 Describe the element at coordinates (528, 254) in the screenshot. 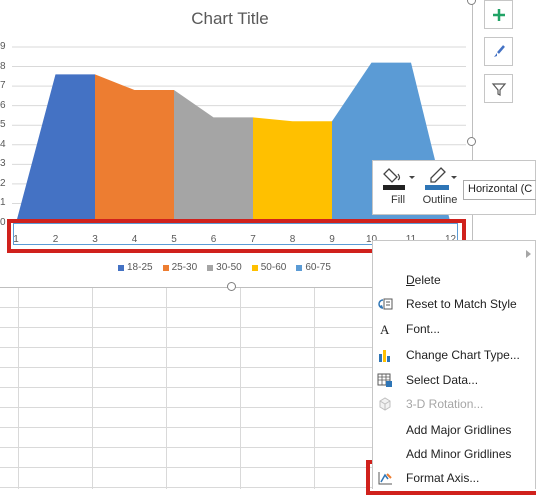

I see `submenu-arrow-icon` at that location.